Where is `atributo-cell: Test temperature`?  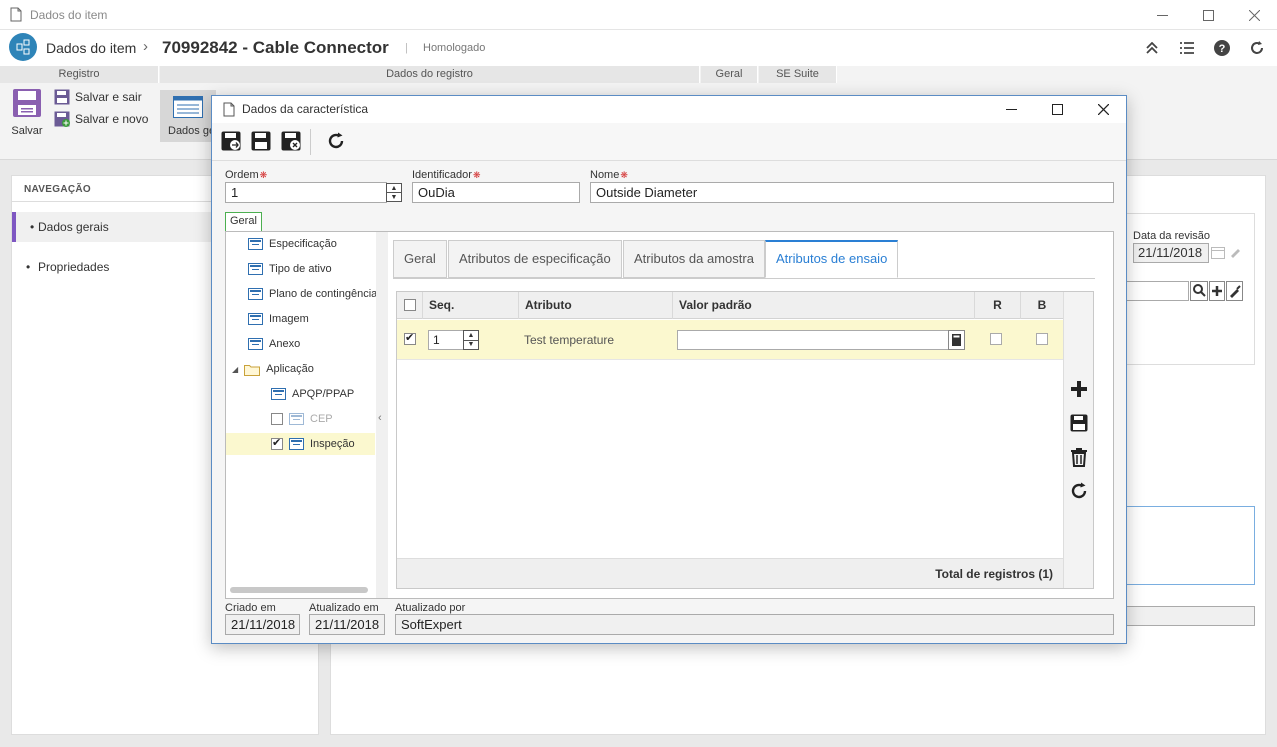
atributo-cell: Test temperature is located at coordinates (569, 340).